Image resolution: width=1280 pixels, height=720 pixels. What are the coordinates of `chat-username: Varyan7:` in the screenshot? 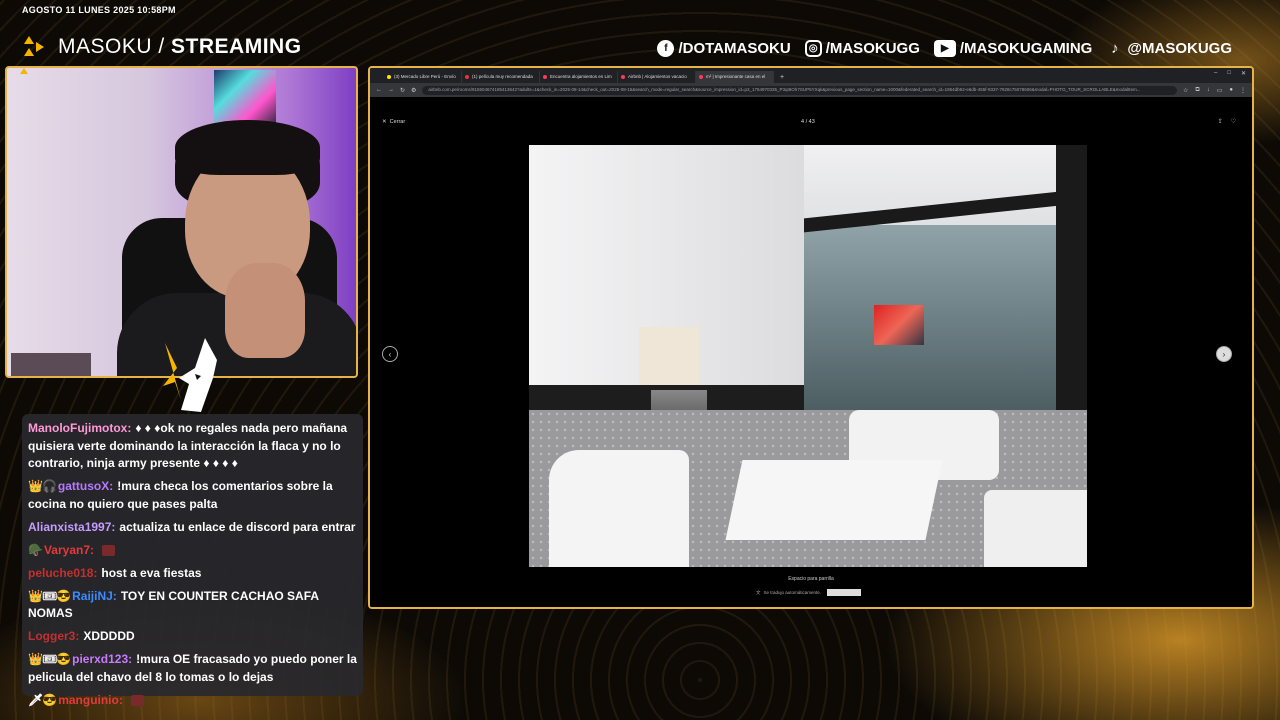 It's located at (69, 550).